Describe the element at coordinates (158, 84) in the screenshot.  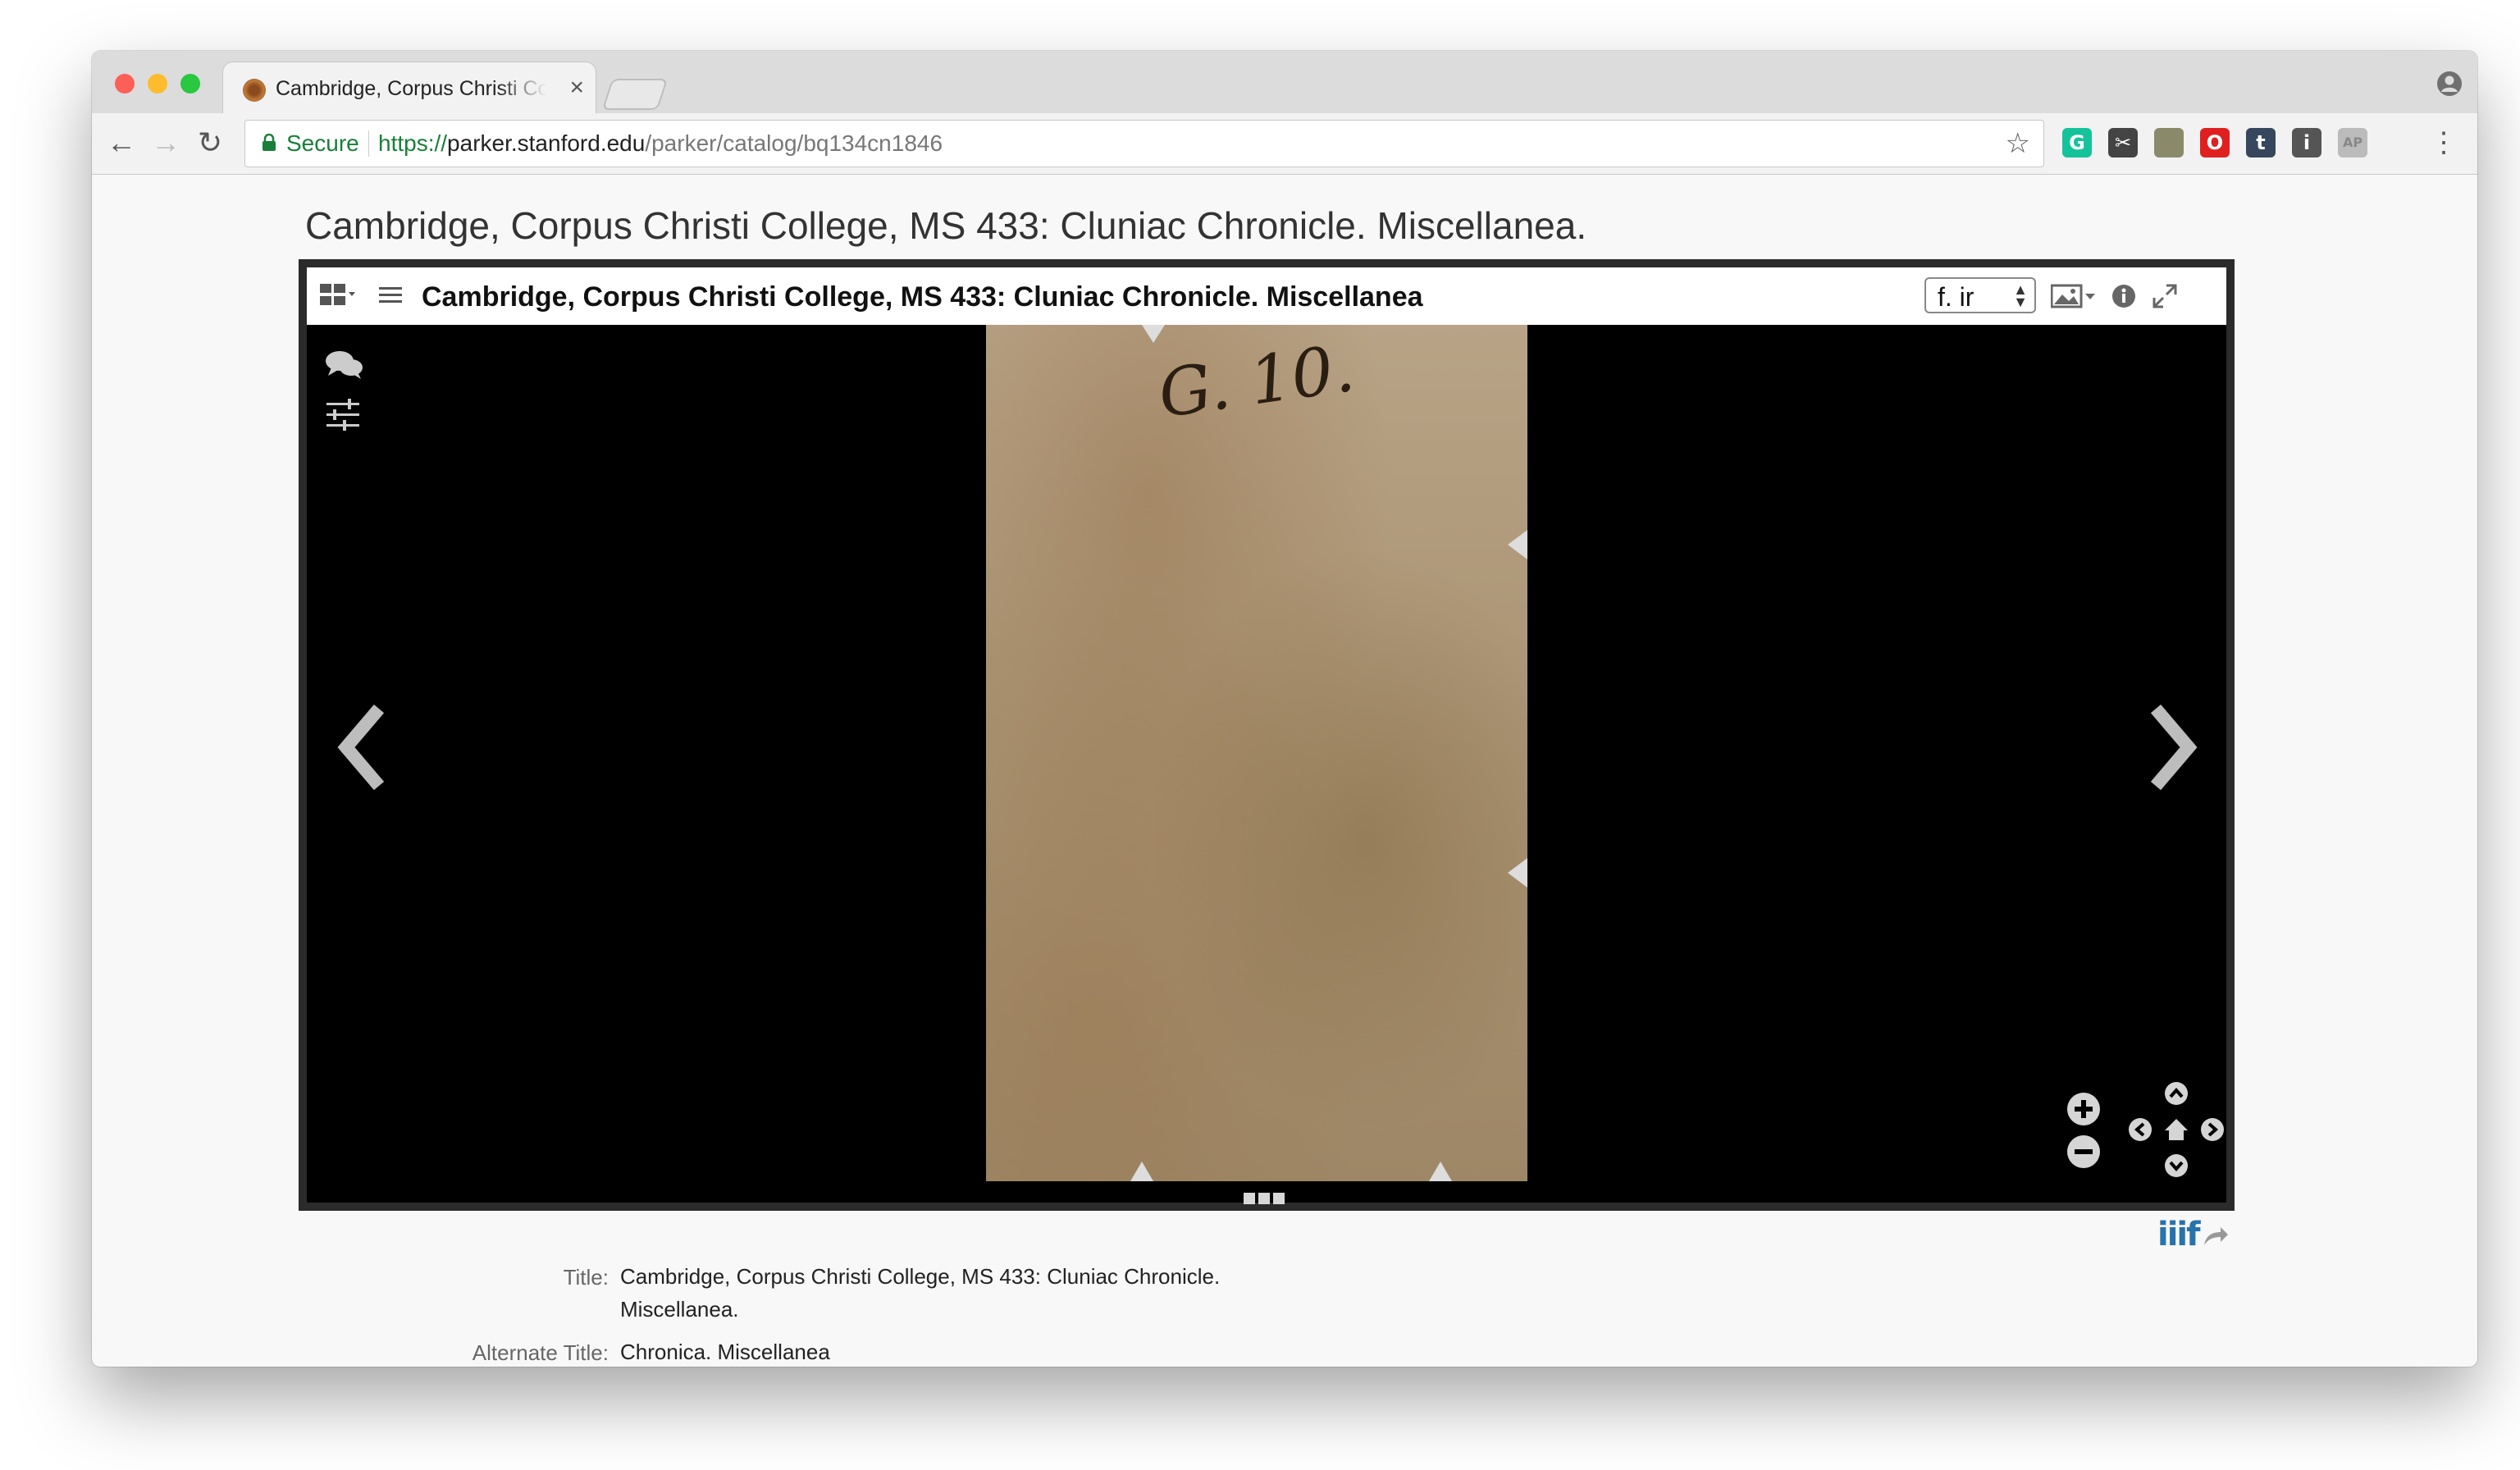
I see `minimize-window-button` at that location.